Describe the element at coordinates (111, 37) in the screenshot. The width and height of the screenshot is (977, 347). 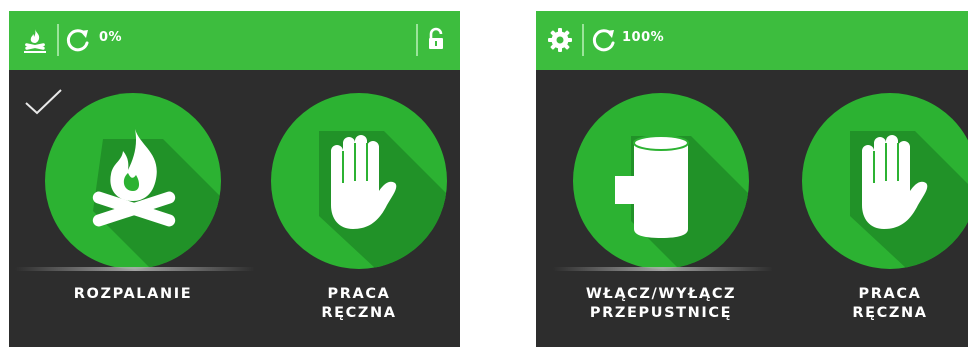
I see `progress-percent: 0%` at that location.